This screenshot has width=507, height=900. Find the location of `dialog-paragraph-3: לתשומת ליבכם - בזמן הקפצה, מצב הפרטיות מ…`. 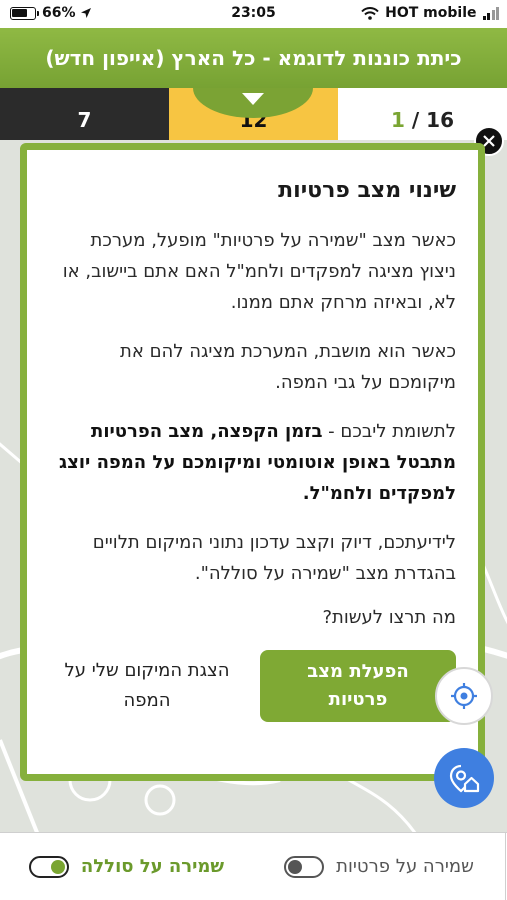

dialog-paragraph-3: לתשומת ליבכם - בזמן הקפצה, מצב הפרטיות מ… is located at coordinates (252, 462).